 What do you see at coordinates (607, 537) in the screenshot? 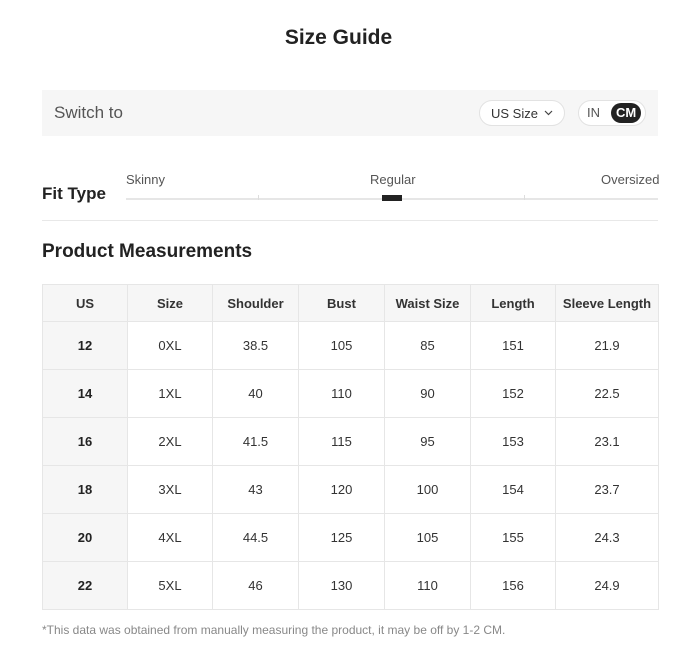
I see `table-cell: 24.3` at bounding box center [607, 537].